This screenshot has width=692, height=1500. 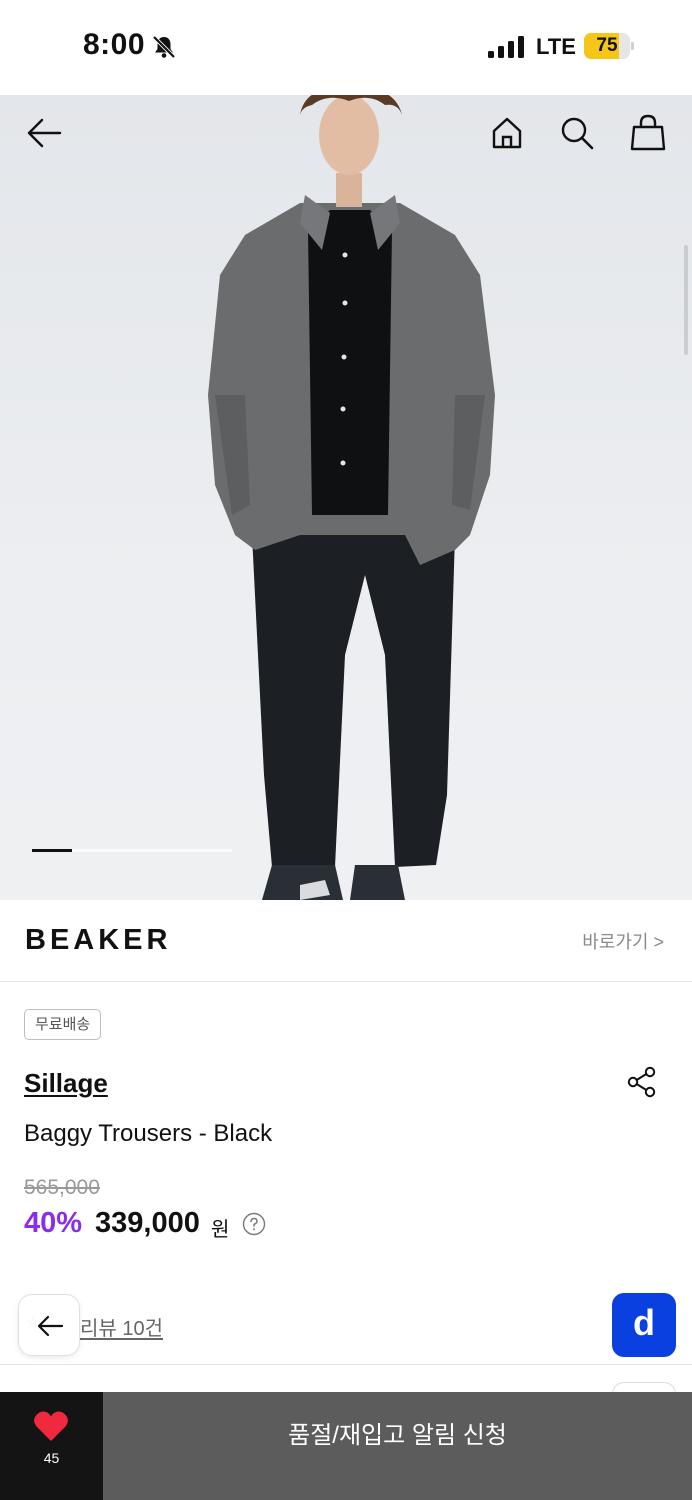 I want to click on like-button: 45, so click(x=51, y=1446).